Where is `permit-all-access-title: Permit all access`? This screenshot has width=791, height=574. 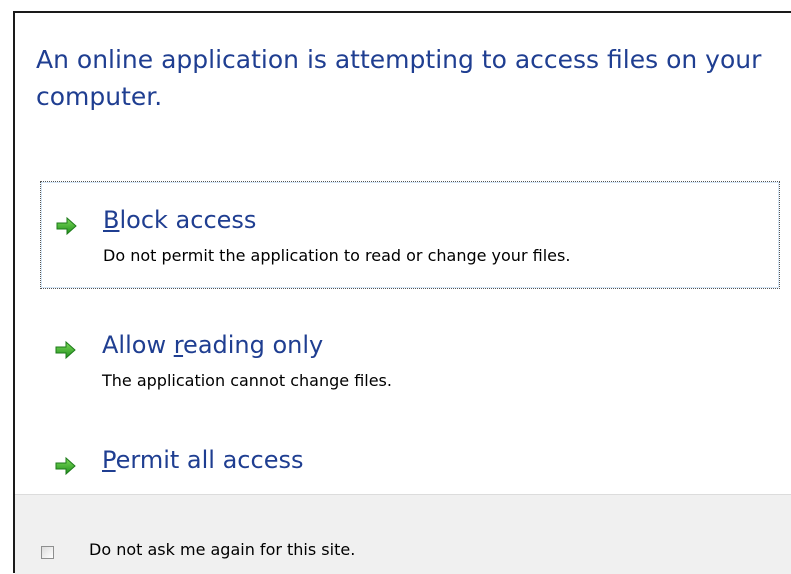 permit-all-access-title: Permit all access is located at coordinates (202, 460).